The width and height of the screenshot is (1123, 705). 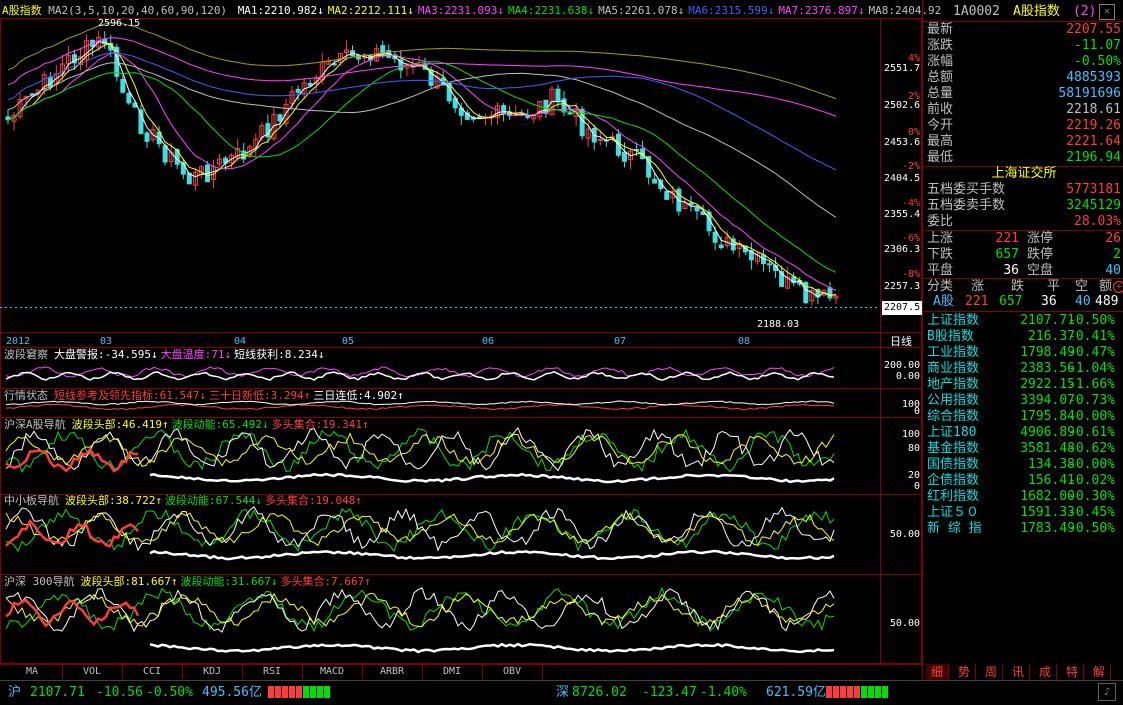 I want to click on tab-vol: VOL, so click(x=92, y=672).